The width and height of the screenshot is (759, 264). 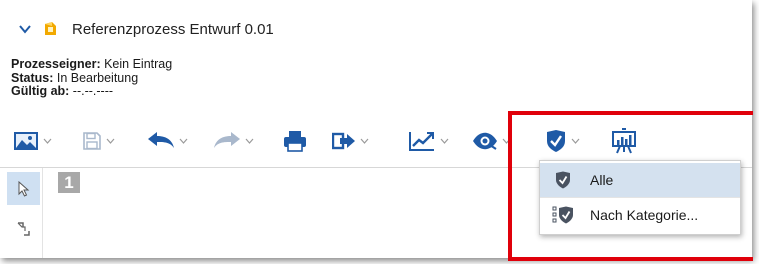 I want to click on connector-arrow-icon, so click(x=23, y=229).